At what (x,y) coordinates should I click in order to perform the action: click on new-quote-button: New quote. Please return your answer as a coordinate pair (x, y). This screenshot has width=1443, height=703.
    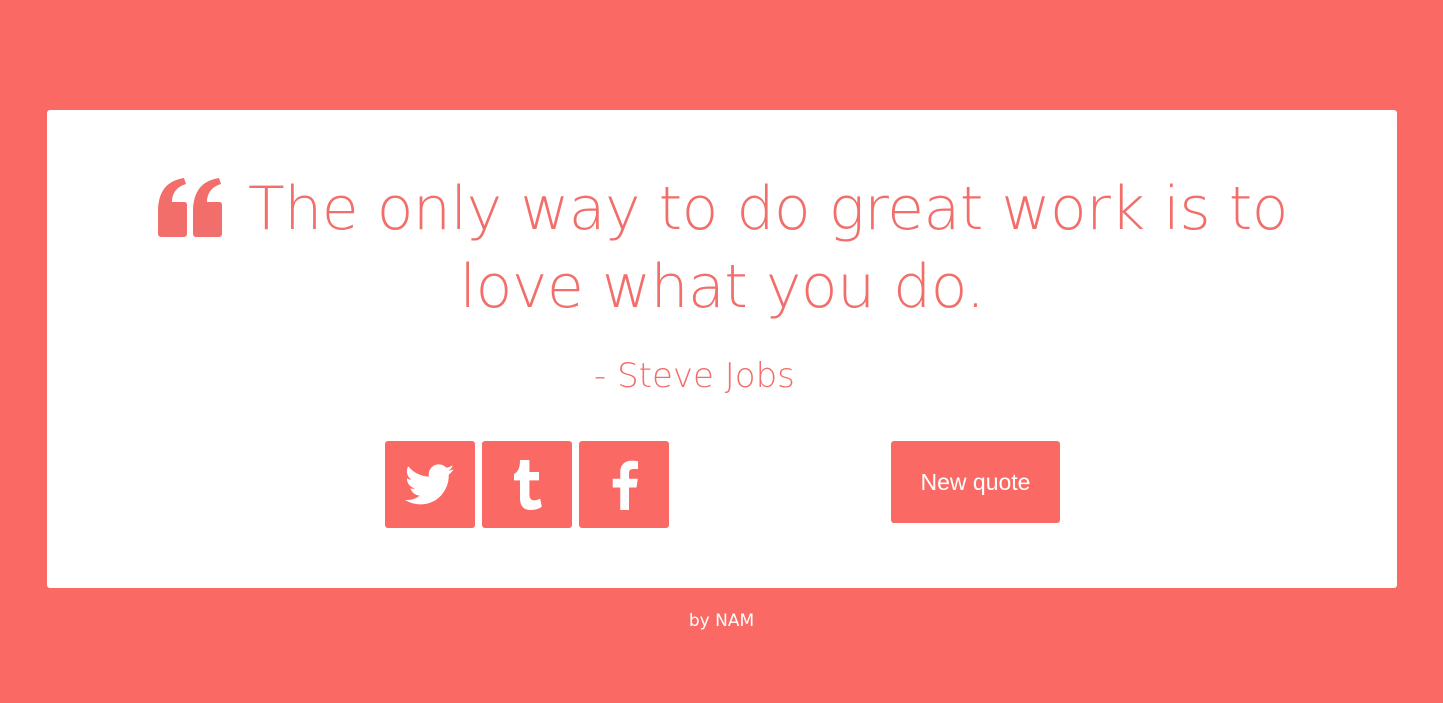
    Looking at the image, I should click on (975, 482).